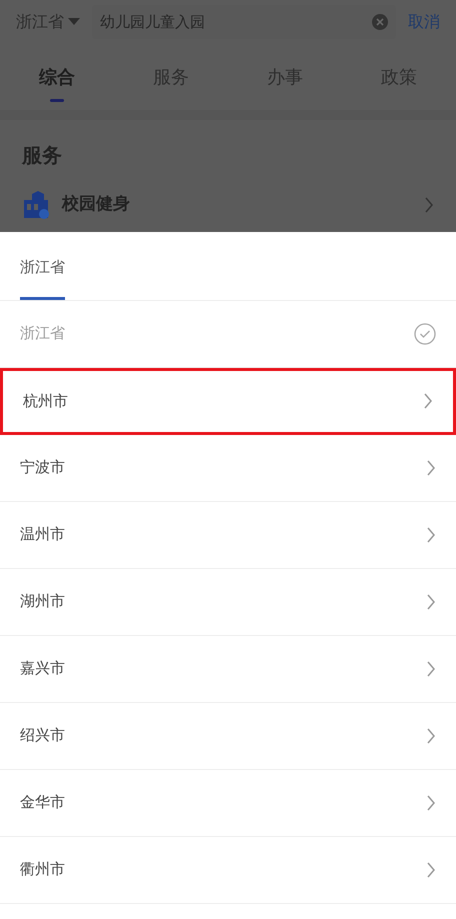 The image size is (456, 919). Describe the element at coordinates (228, 870) in the screenshot. I see `region-option: 衢州市` at that location.